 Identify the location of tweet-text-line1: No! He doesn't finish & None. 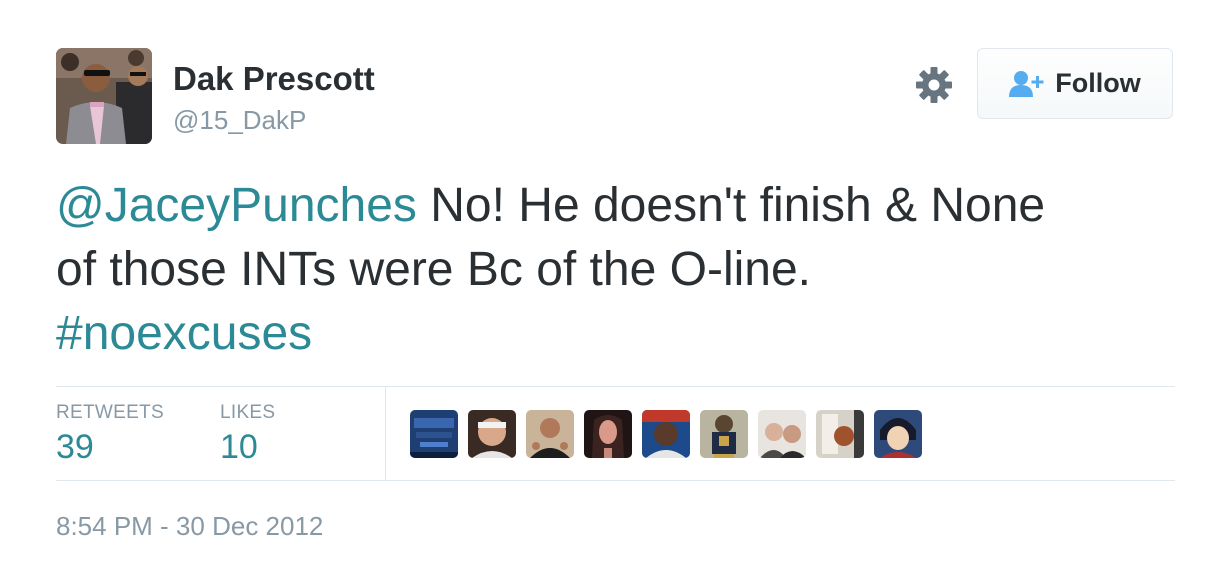
(731, 205).